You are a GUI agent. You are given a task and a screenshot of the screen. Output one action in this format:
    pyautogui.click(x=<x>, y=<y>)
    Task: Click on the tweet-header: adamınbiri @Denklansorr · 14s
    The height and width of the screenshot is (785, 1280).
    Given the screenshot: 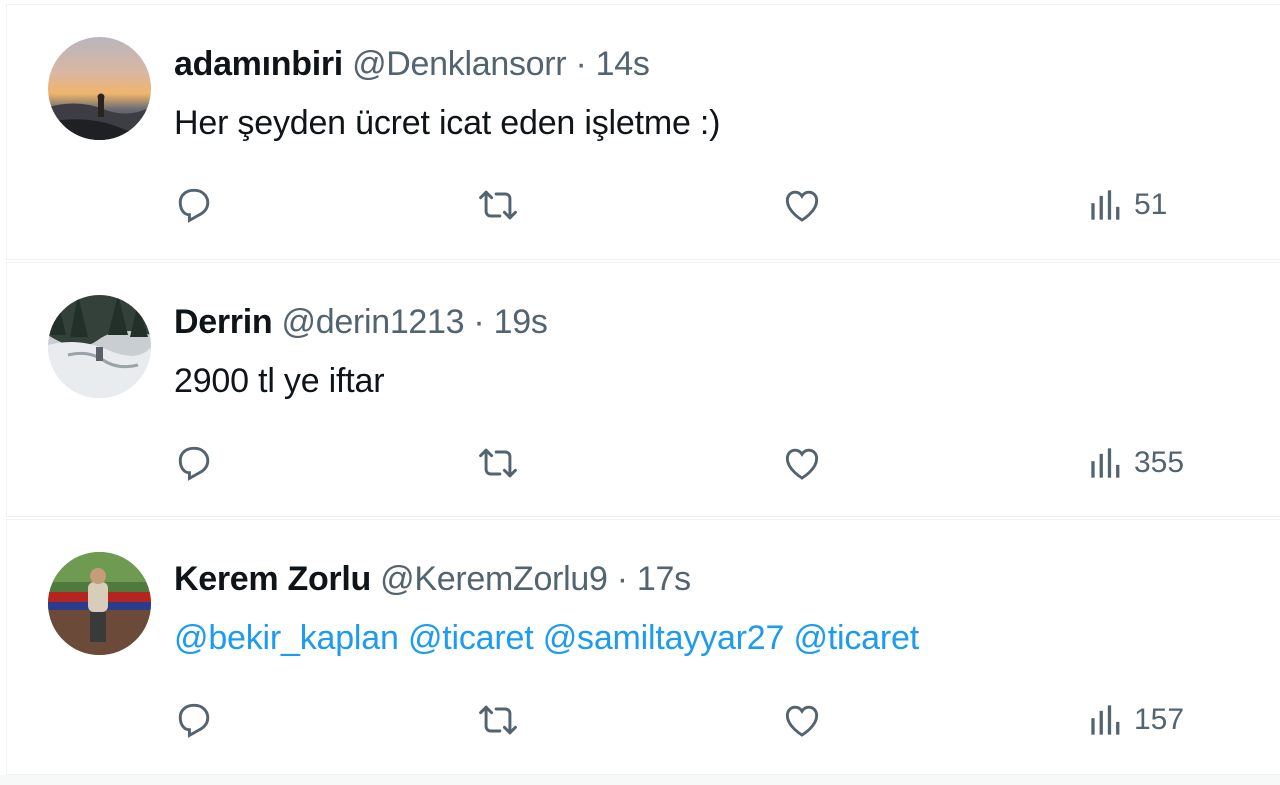 What is the action you would take?
    pyautogui.click(x=412, y=64)
    